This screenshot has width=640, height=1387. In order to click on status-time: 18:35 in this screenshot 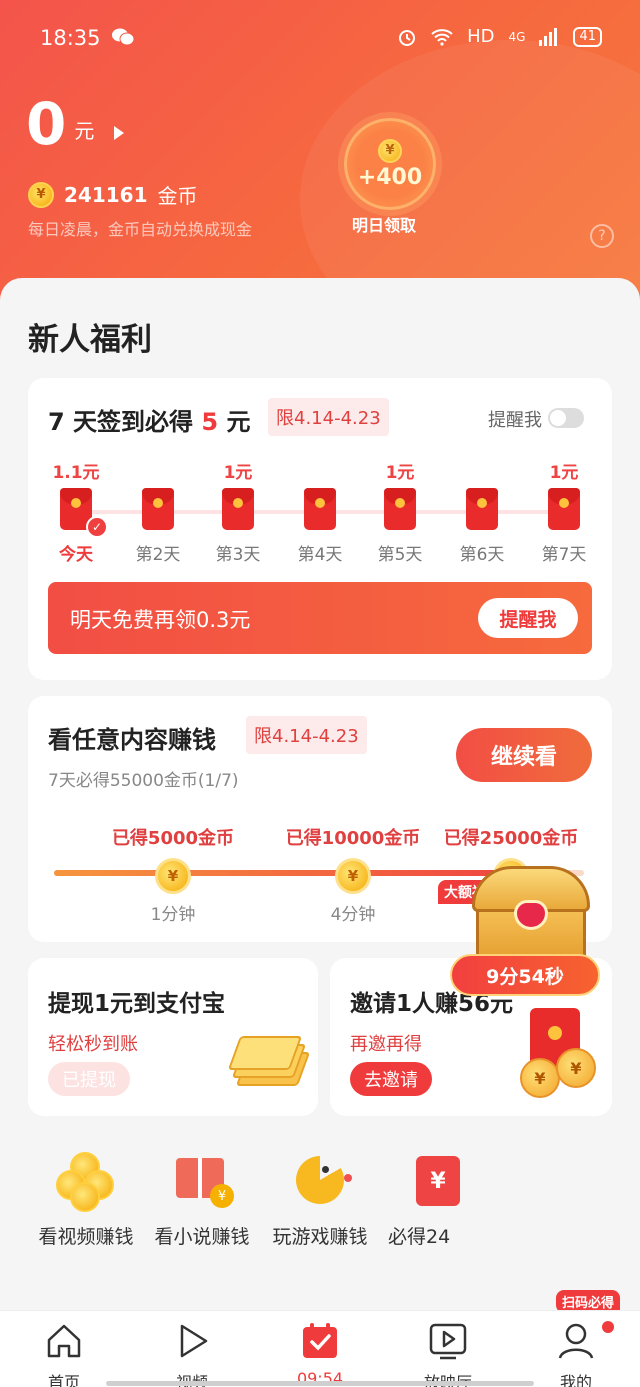, I will do `click(70, 38)`.